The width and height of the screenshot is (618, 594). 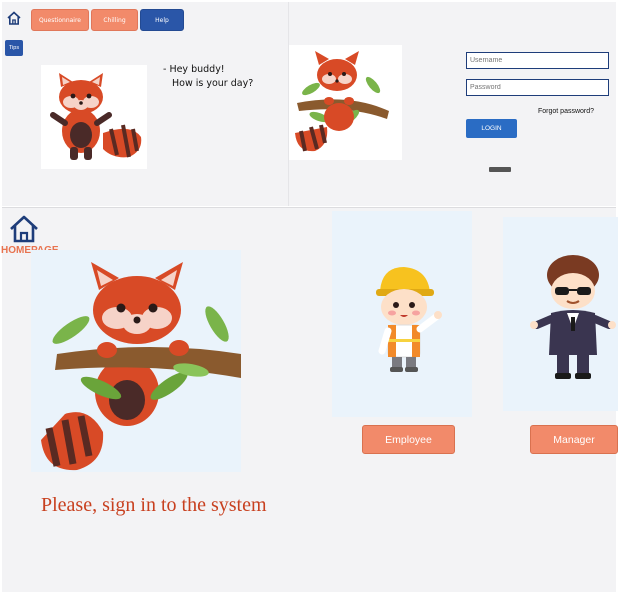 I want to click on help-label: Help, so click(x=162, y=20).